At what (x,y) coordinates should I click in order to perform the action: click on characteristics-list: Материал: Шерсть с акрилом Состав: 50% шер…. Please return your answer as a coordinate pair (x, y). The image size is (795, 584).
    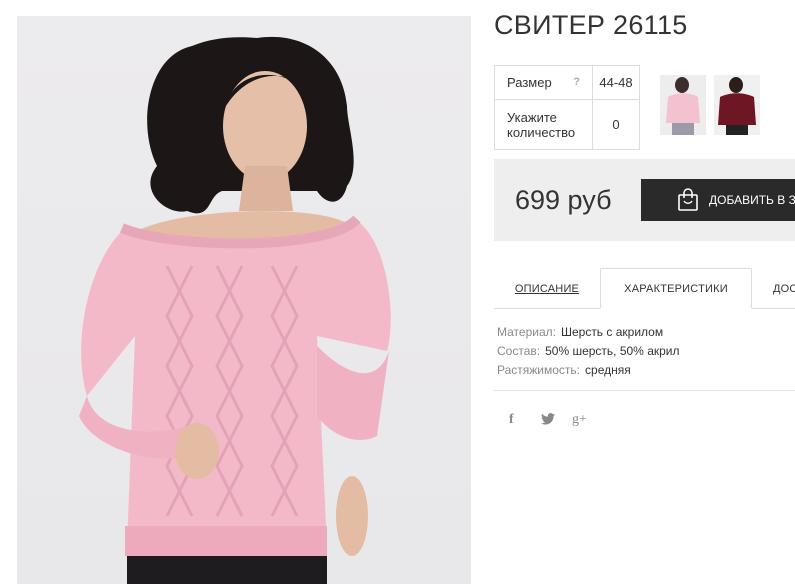
    Looking at the image, I should click on (588, 351).